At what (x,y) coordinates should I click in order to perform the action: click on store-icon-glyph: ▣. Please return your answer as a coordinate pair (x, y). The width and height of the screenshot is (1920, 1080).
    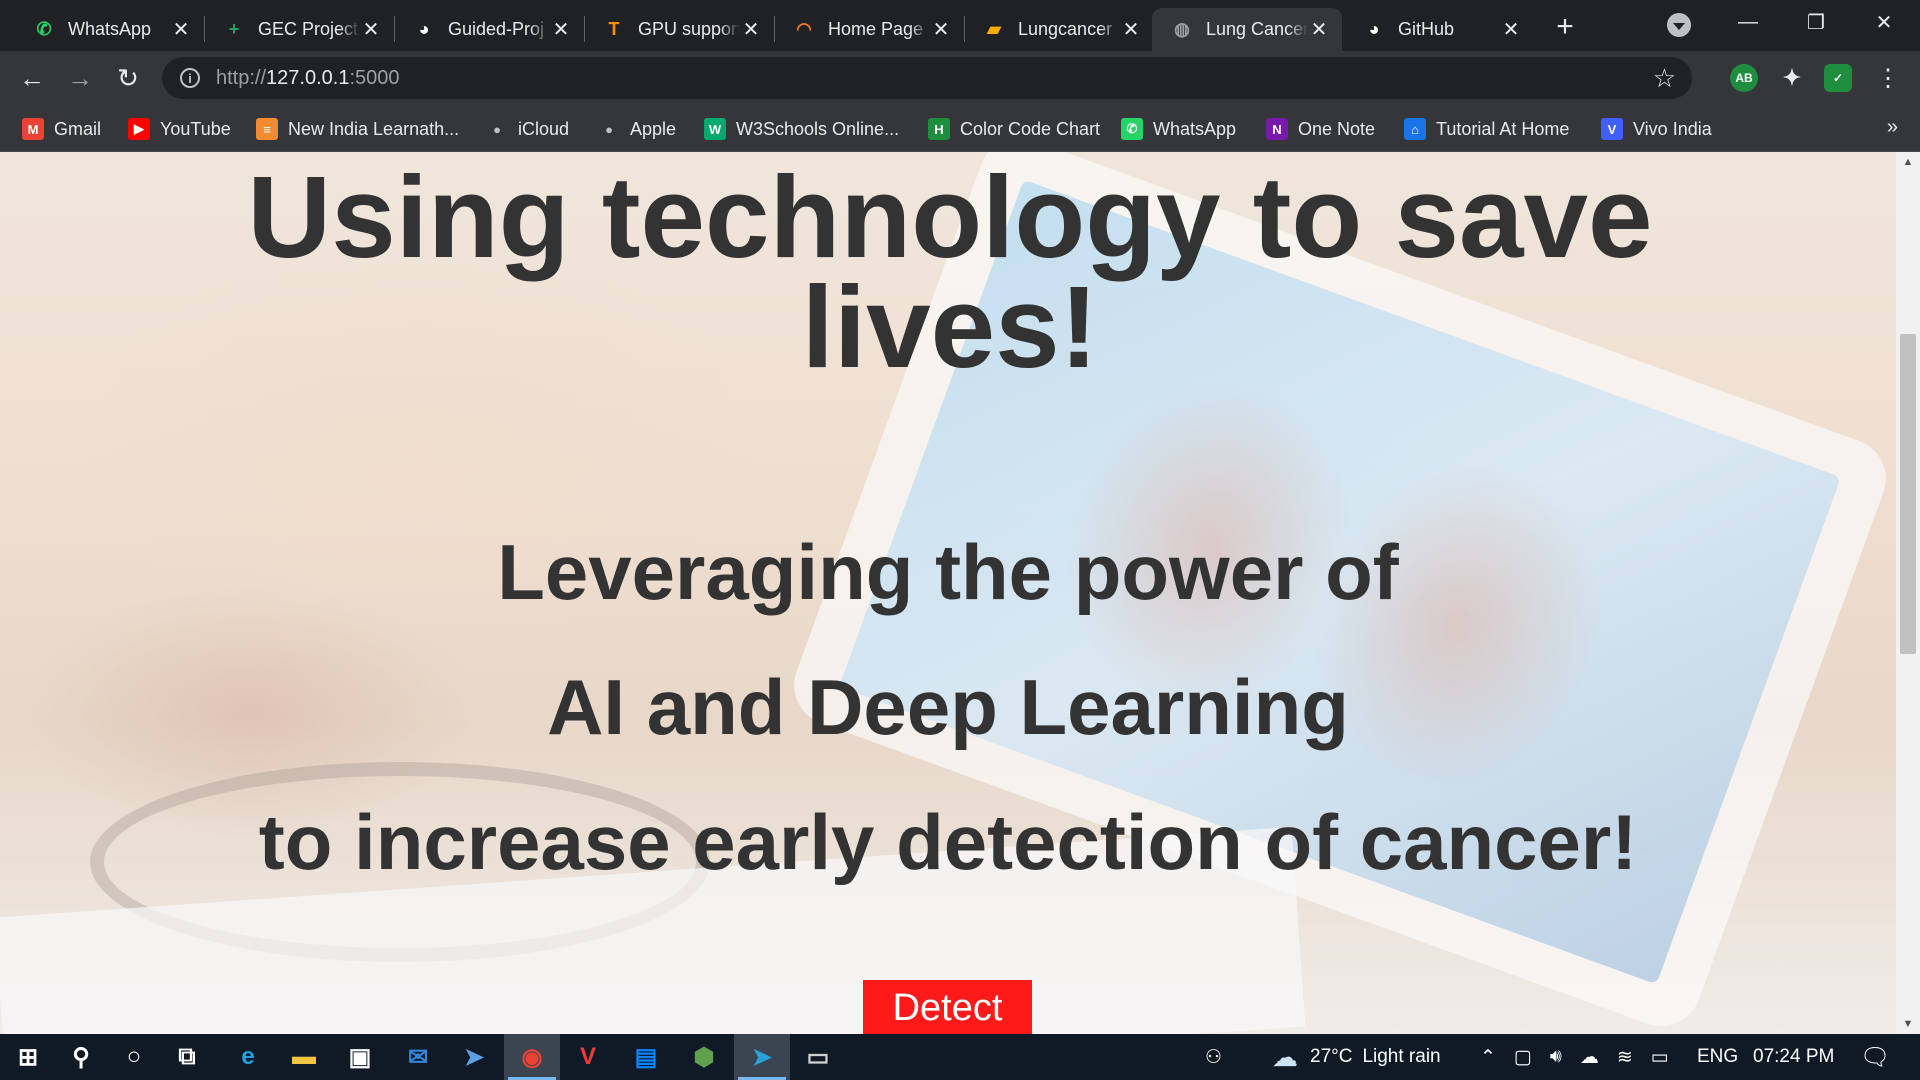
    Looking at the image, I should click on (360, 1057).